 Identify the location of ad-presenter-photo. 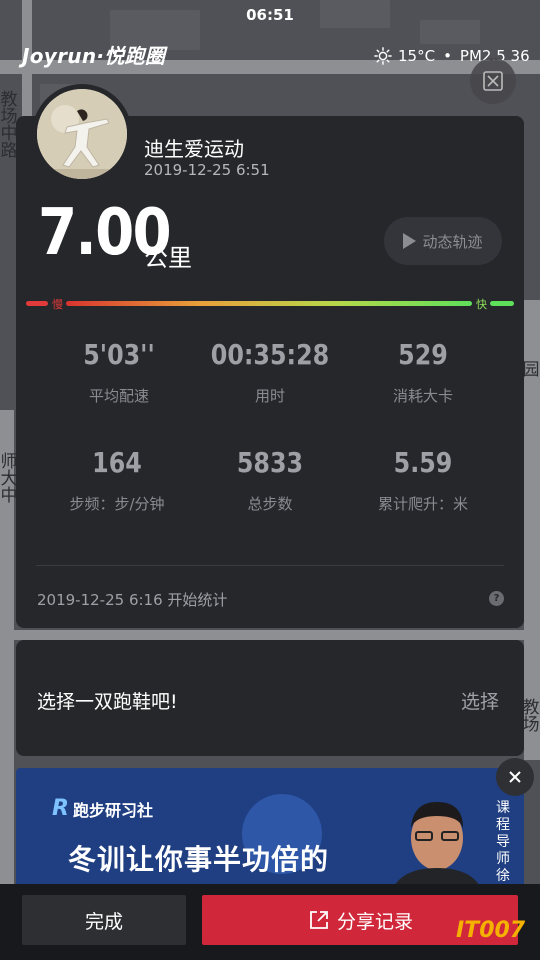
(437, 846).